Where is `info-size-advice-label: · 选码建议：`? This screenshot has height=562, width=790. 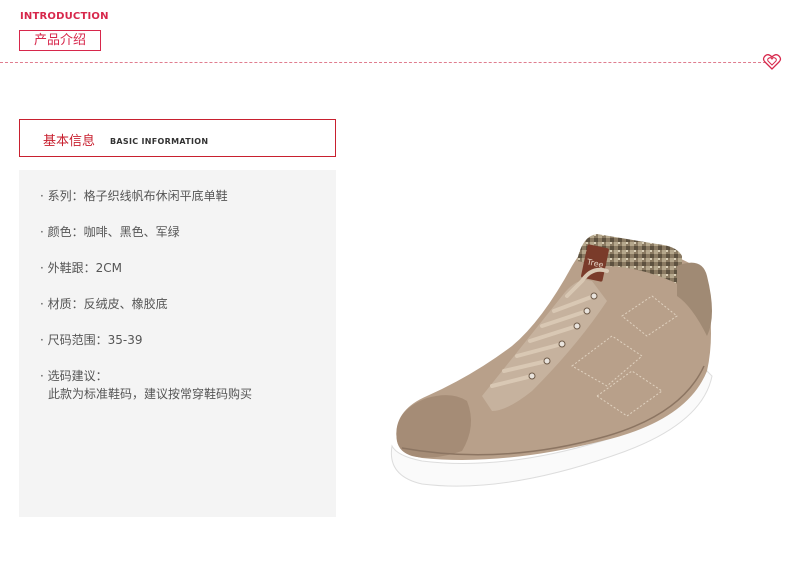 info-size-advice-label: · 选码建议： is located at coordinates (74, 376).